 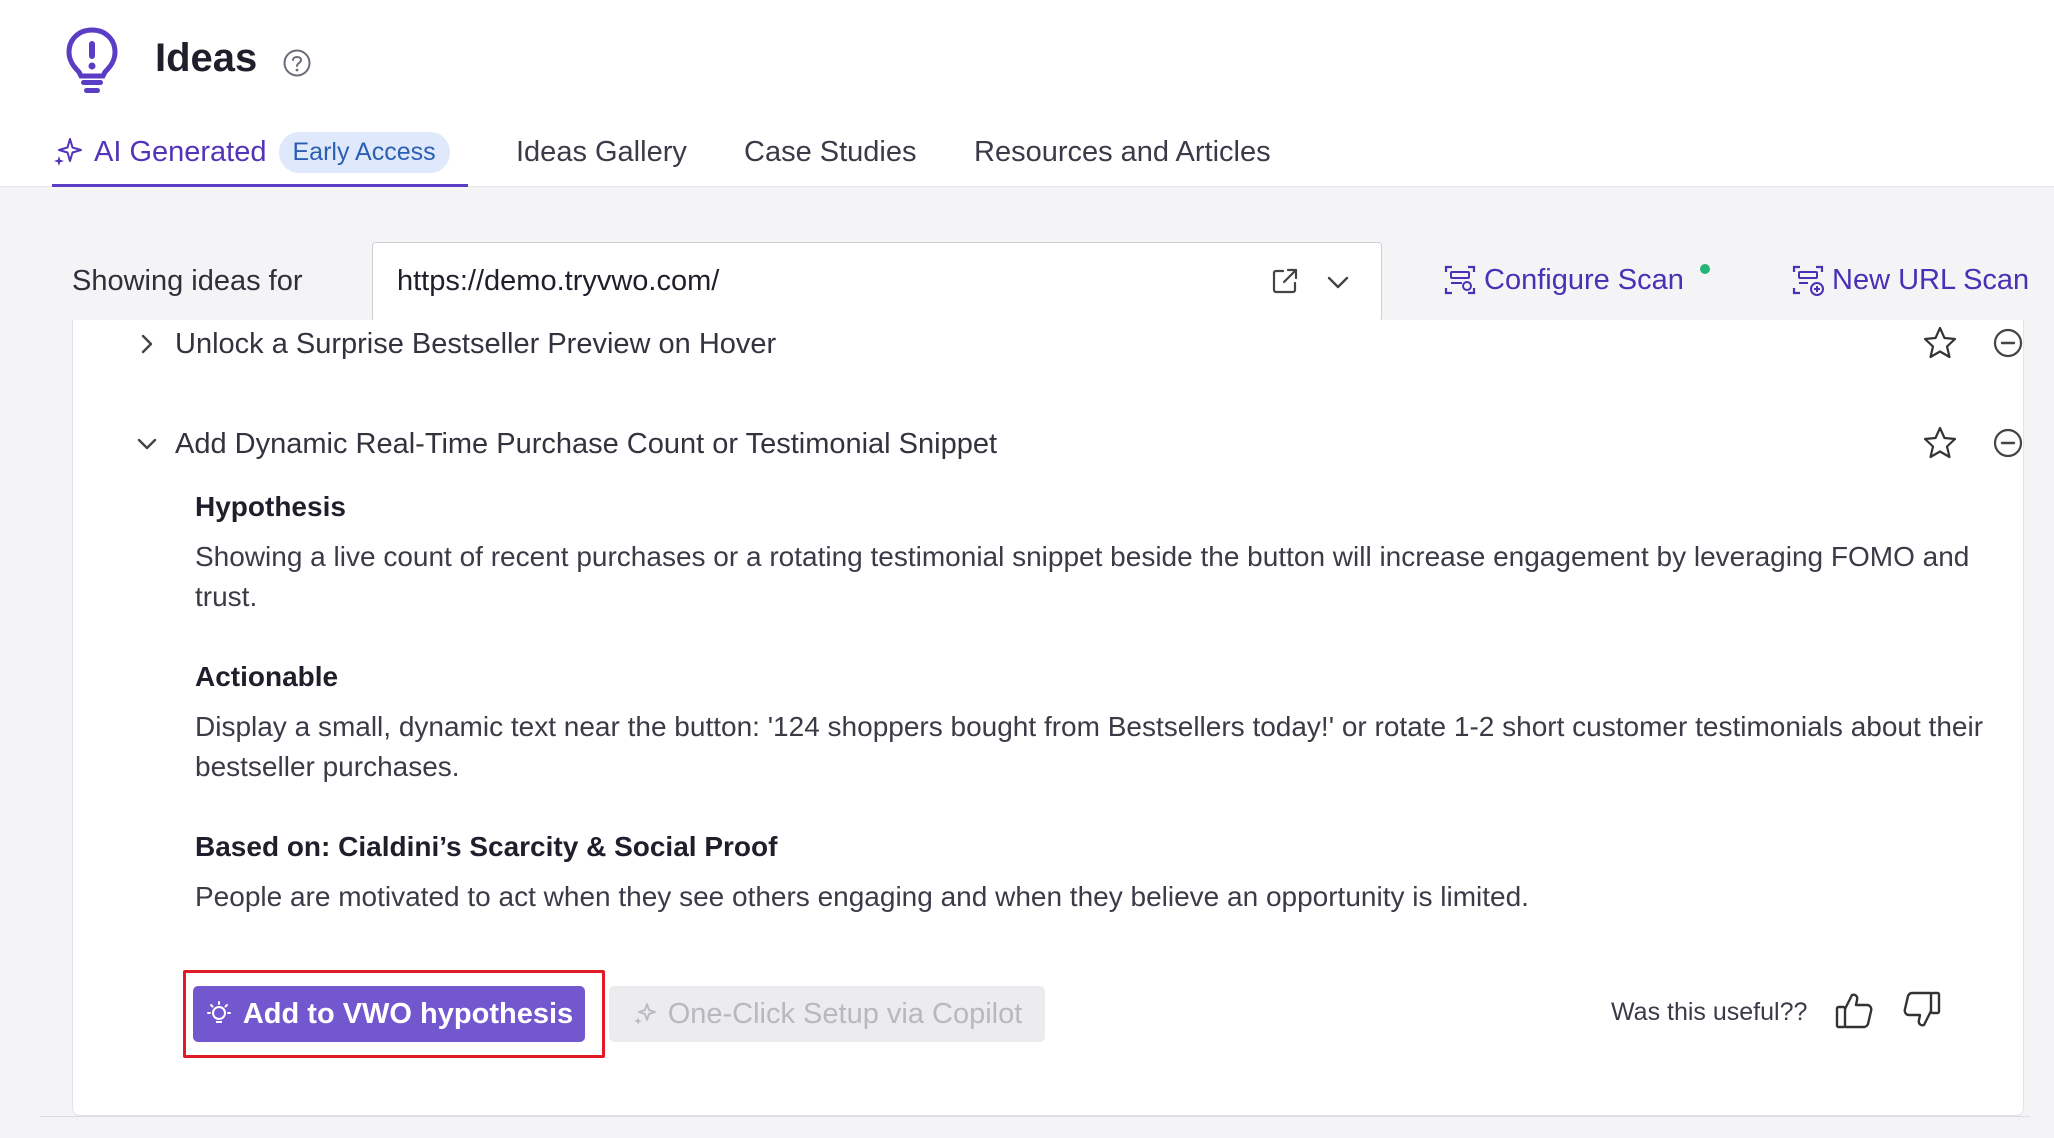 I want to click on add-hypothesis-label: Add to VWO hypothesis, so click(x=408, y=1013).